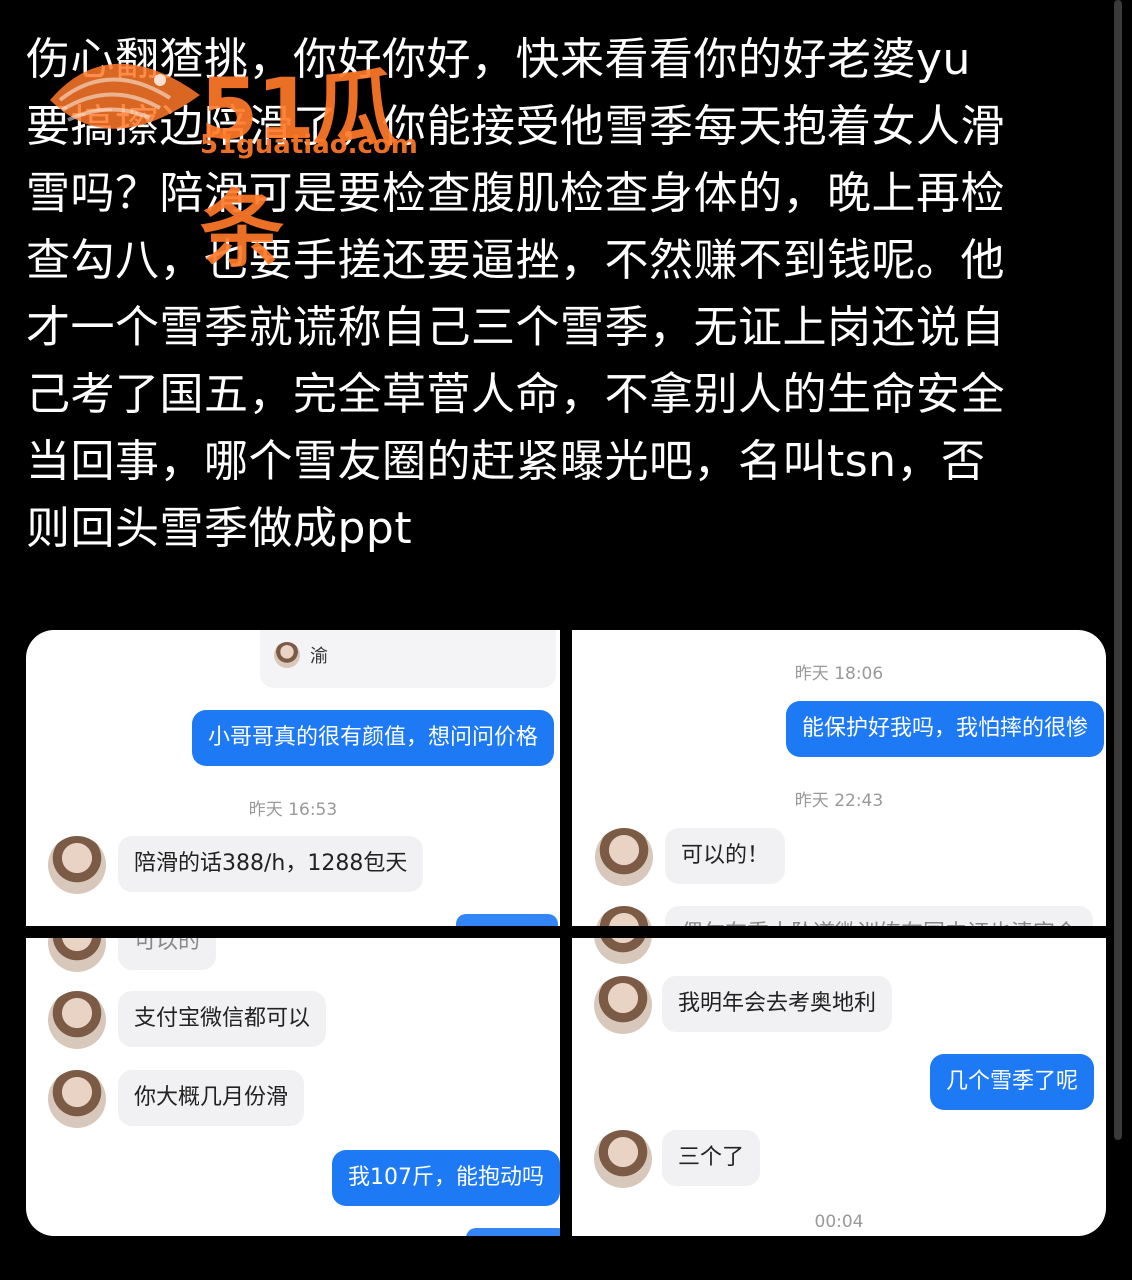 The image size is (1132, 1280). What do you see at coordinates (167, 954) in the screenshot?
I see `incoming-message-cut: 可以的` at bounding box center [167, 954].